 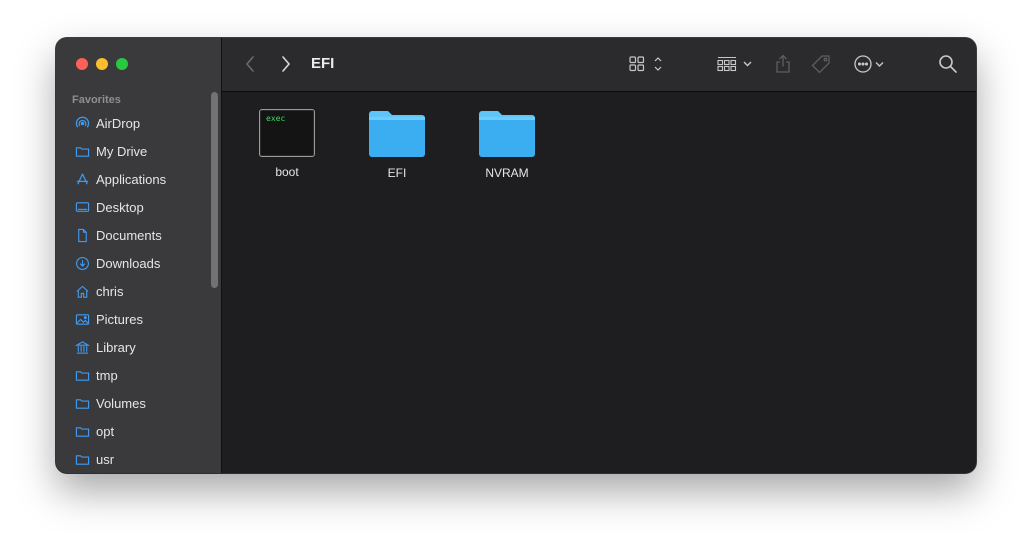 What do you see at coordinates (507, 173) in the screenshot?
I see `file-name: NVRAM` at bounding box center [507, 173].